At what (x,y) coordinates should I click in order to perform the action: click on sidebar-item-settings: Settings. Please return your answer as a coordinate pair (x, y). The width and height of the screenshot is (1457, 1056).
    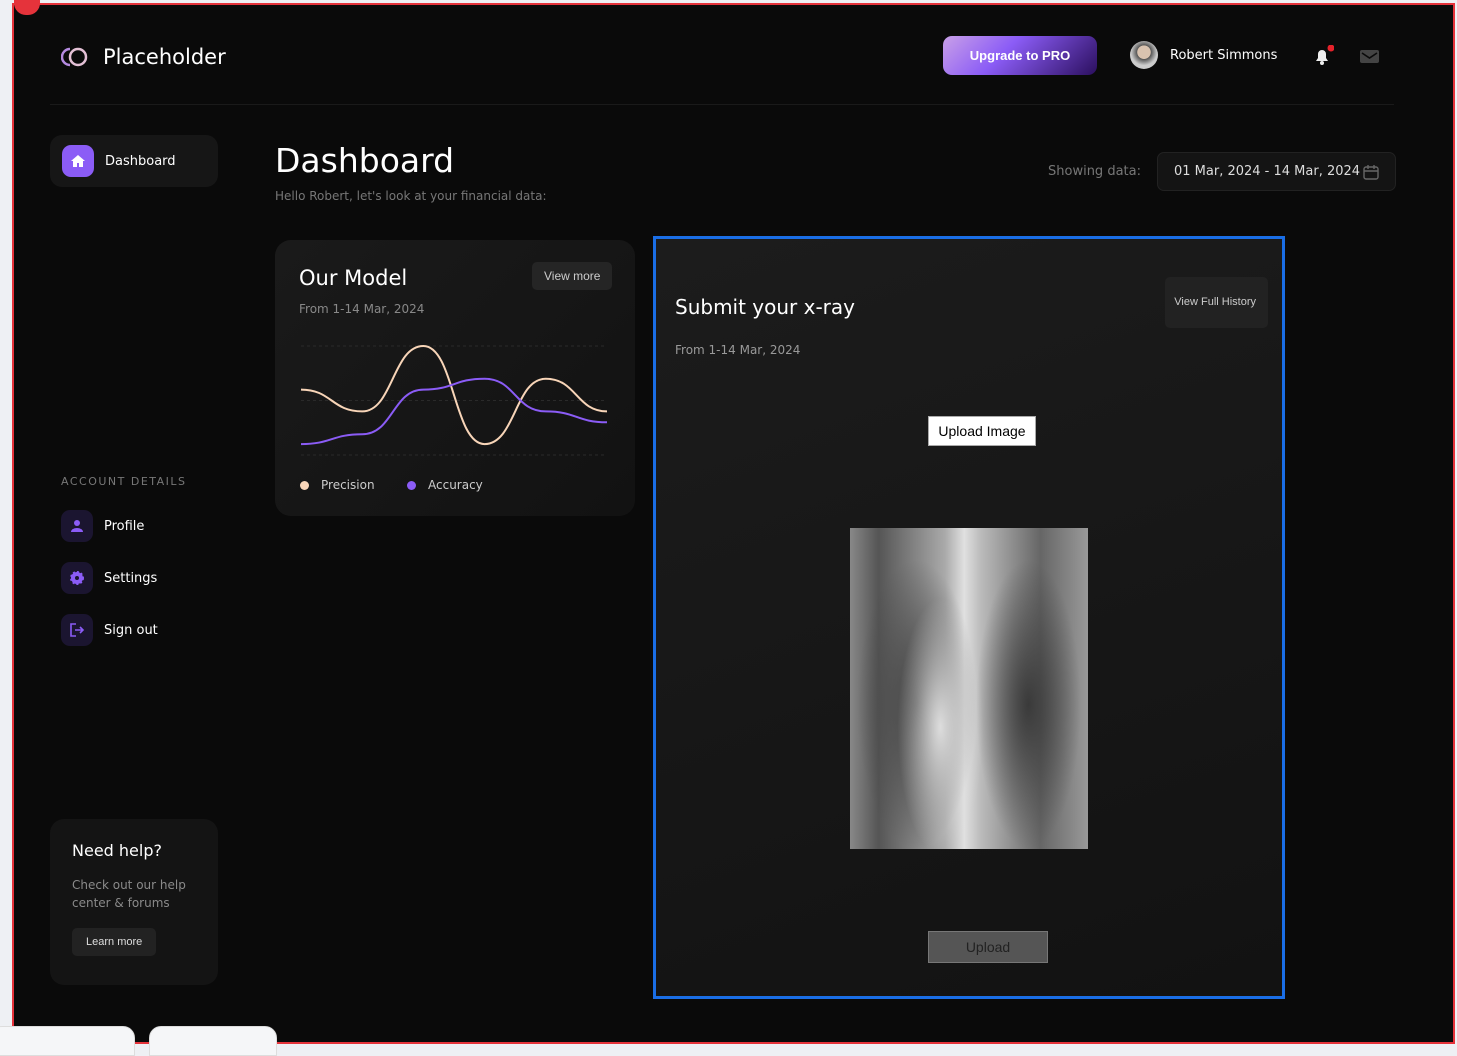
    Looking at the image, I should click on (109, 578).